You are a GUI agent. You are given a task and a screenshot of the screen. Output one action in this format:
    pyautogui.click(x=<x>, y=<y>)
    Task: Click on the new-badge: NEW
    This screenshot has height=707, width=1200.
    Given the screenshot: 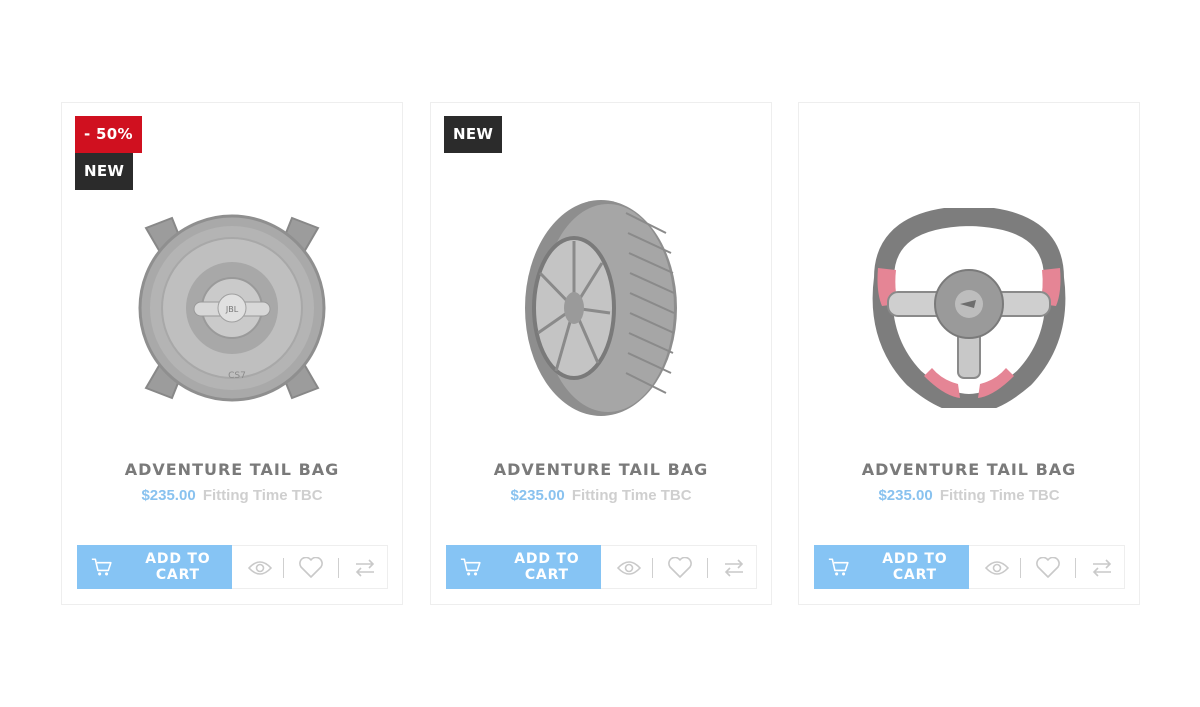 What is the action you would take?
    pyautogui.click(x=473, y=134)
    